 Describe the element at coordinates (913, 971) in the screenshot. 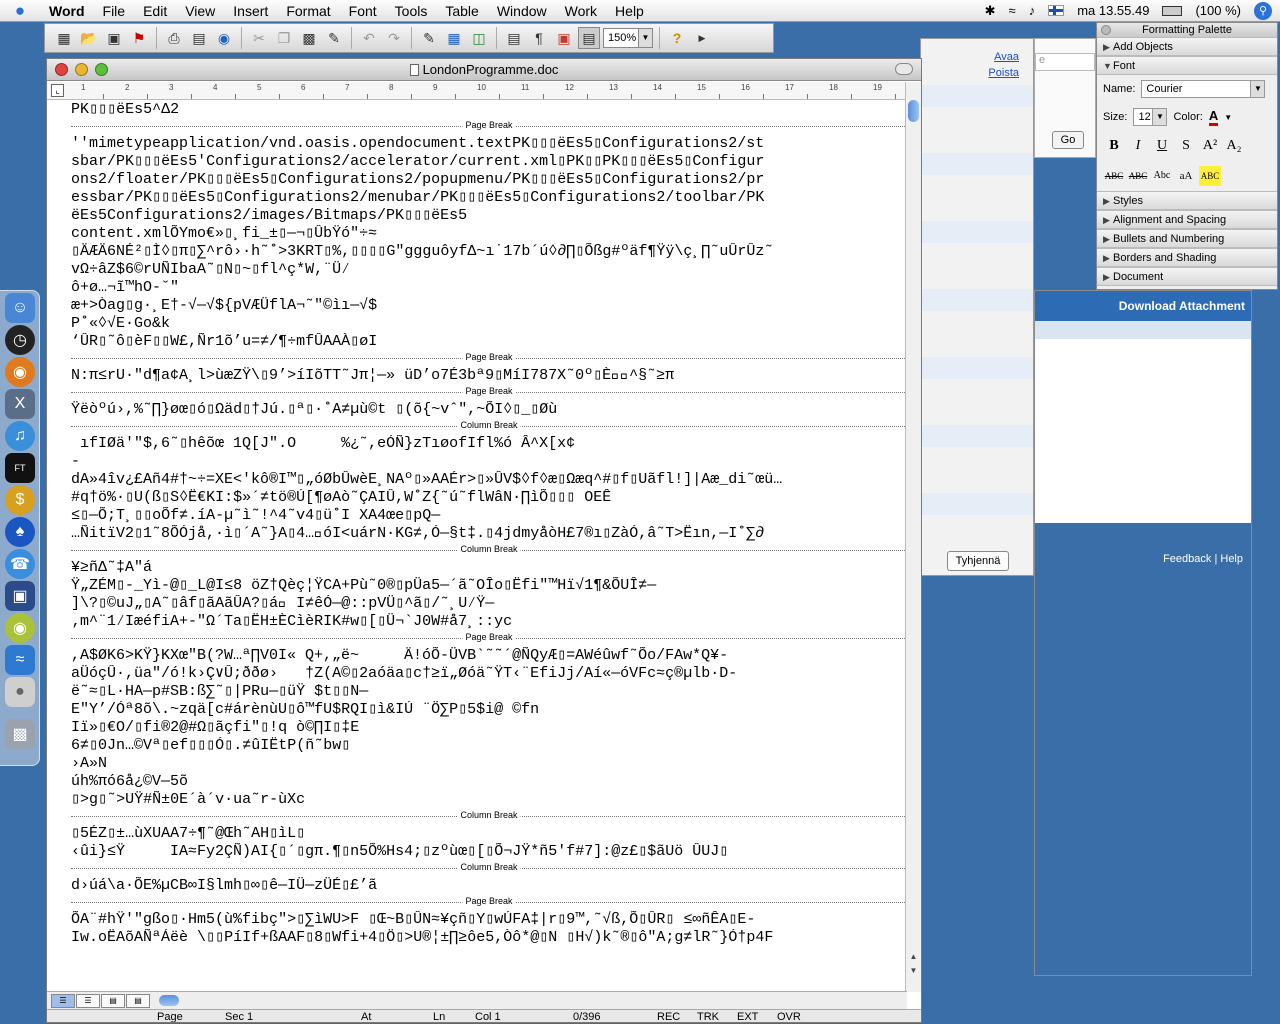

I see `scroll-down-icon: ▼` at that location.